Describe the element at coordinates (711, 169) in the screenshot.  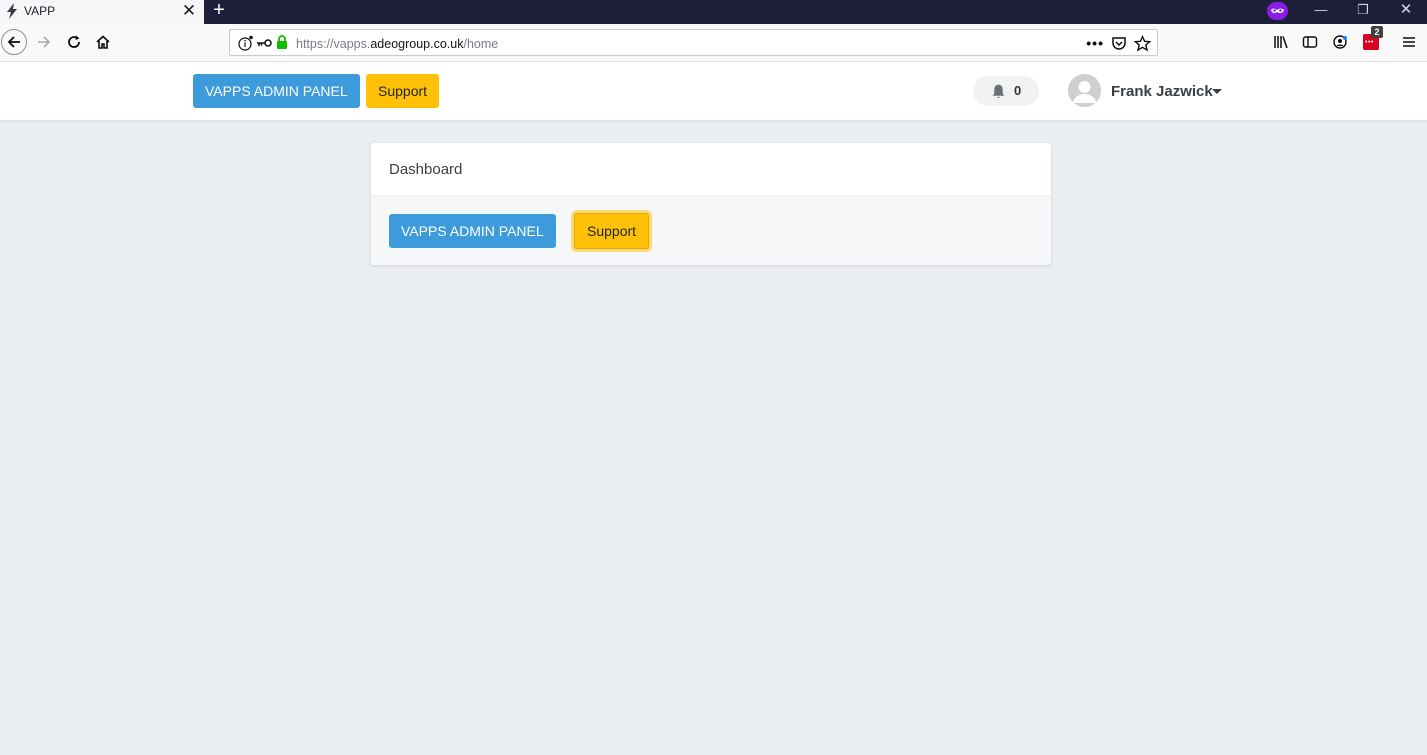
I see `card-header: Dashboard` at that location.